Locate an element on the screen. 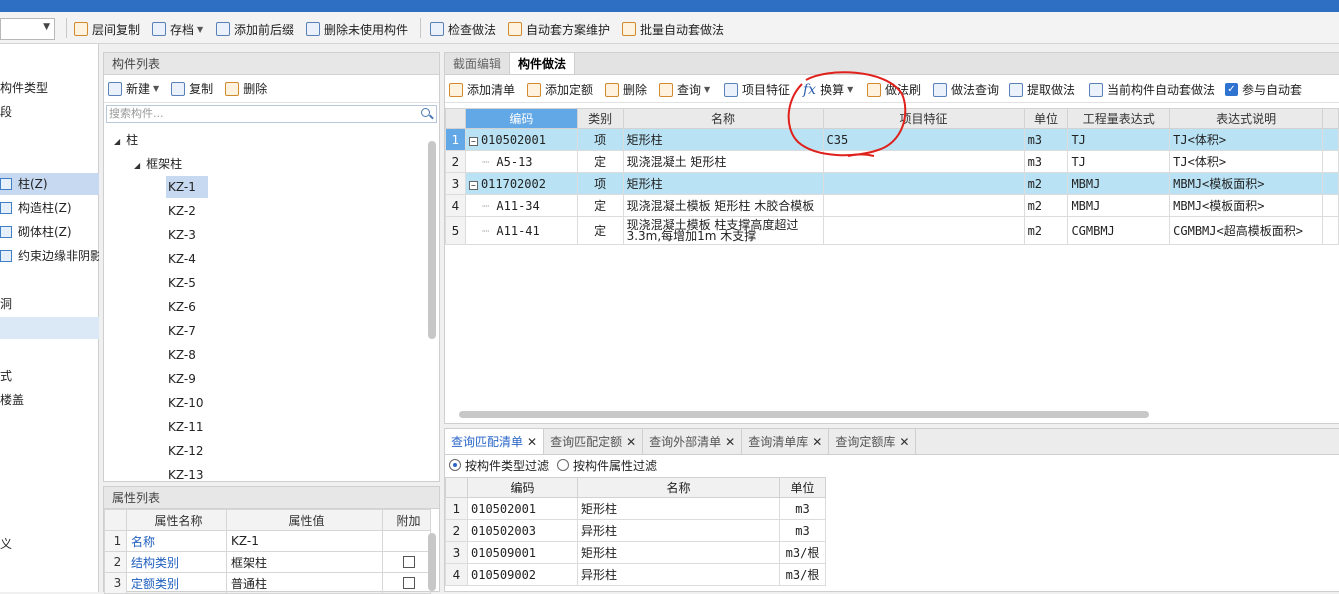  query-row: 2 010502003 异形柱 m3 is located at coordinates (635, 530).